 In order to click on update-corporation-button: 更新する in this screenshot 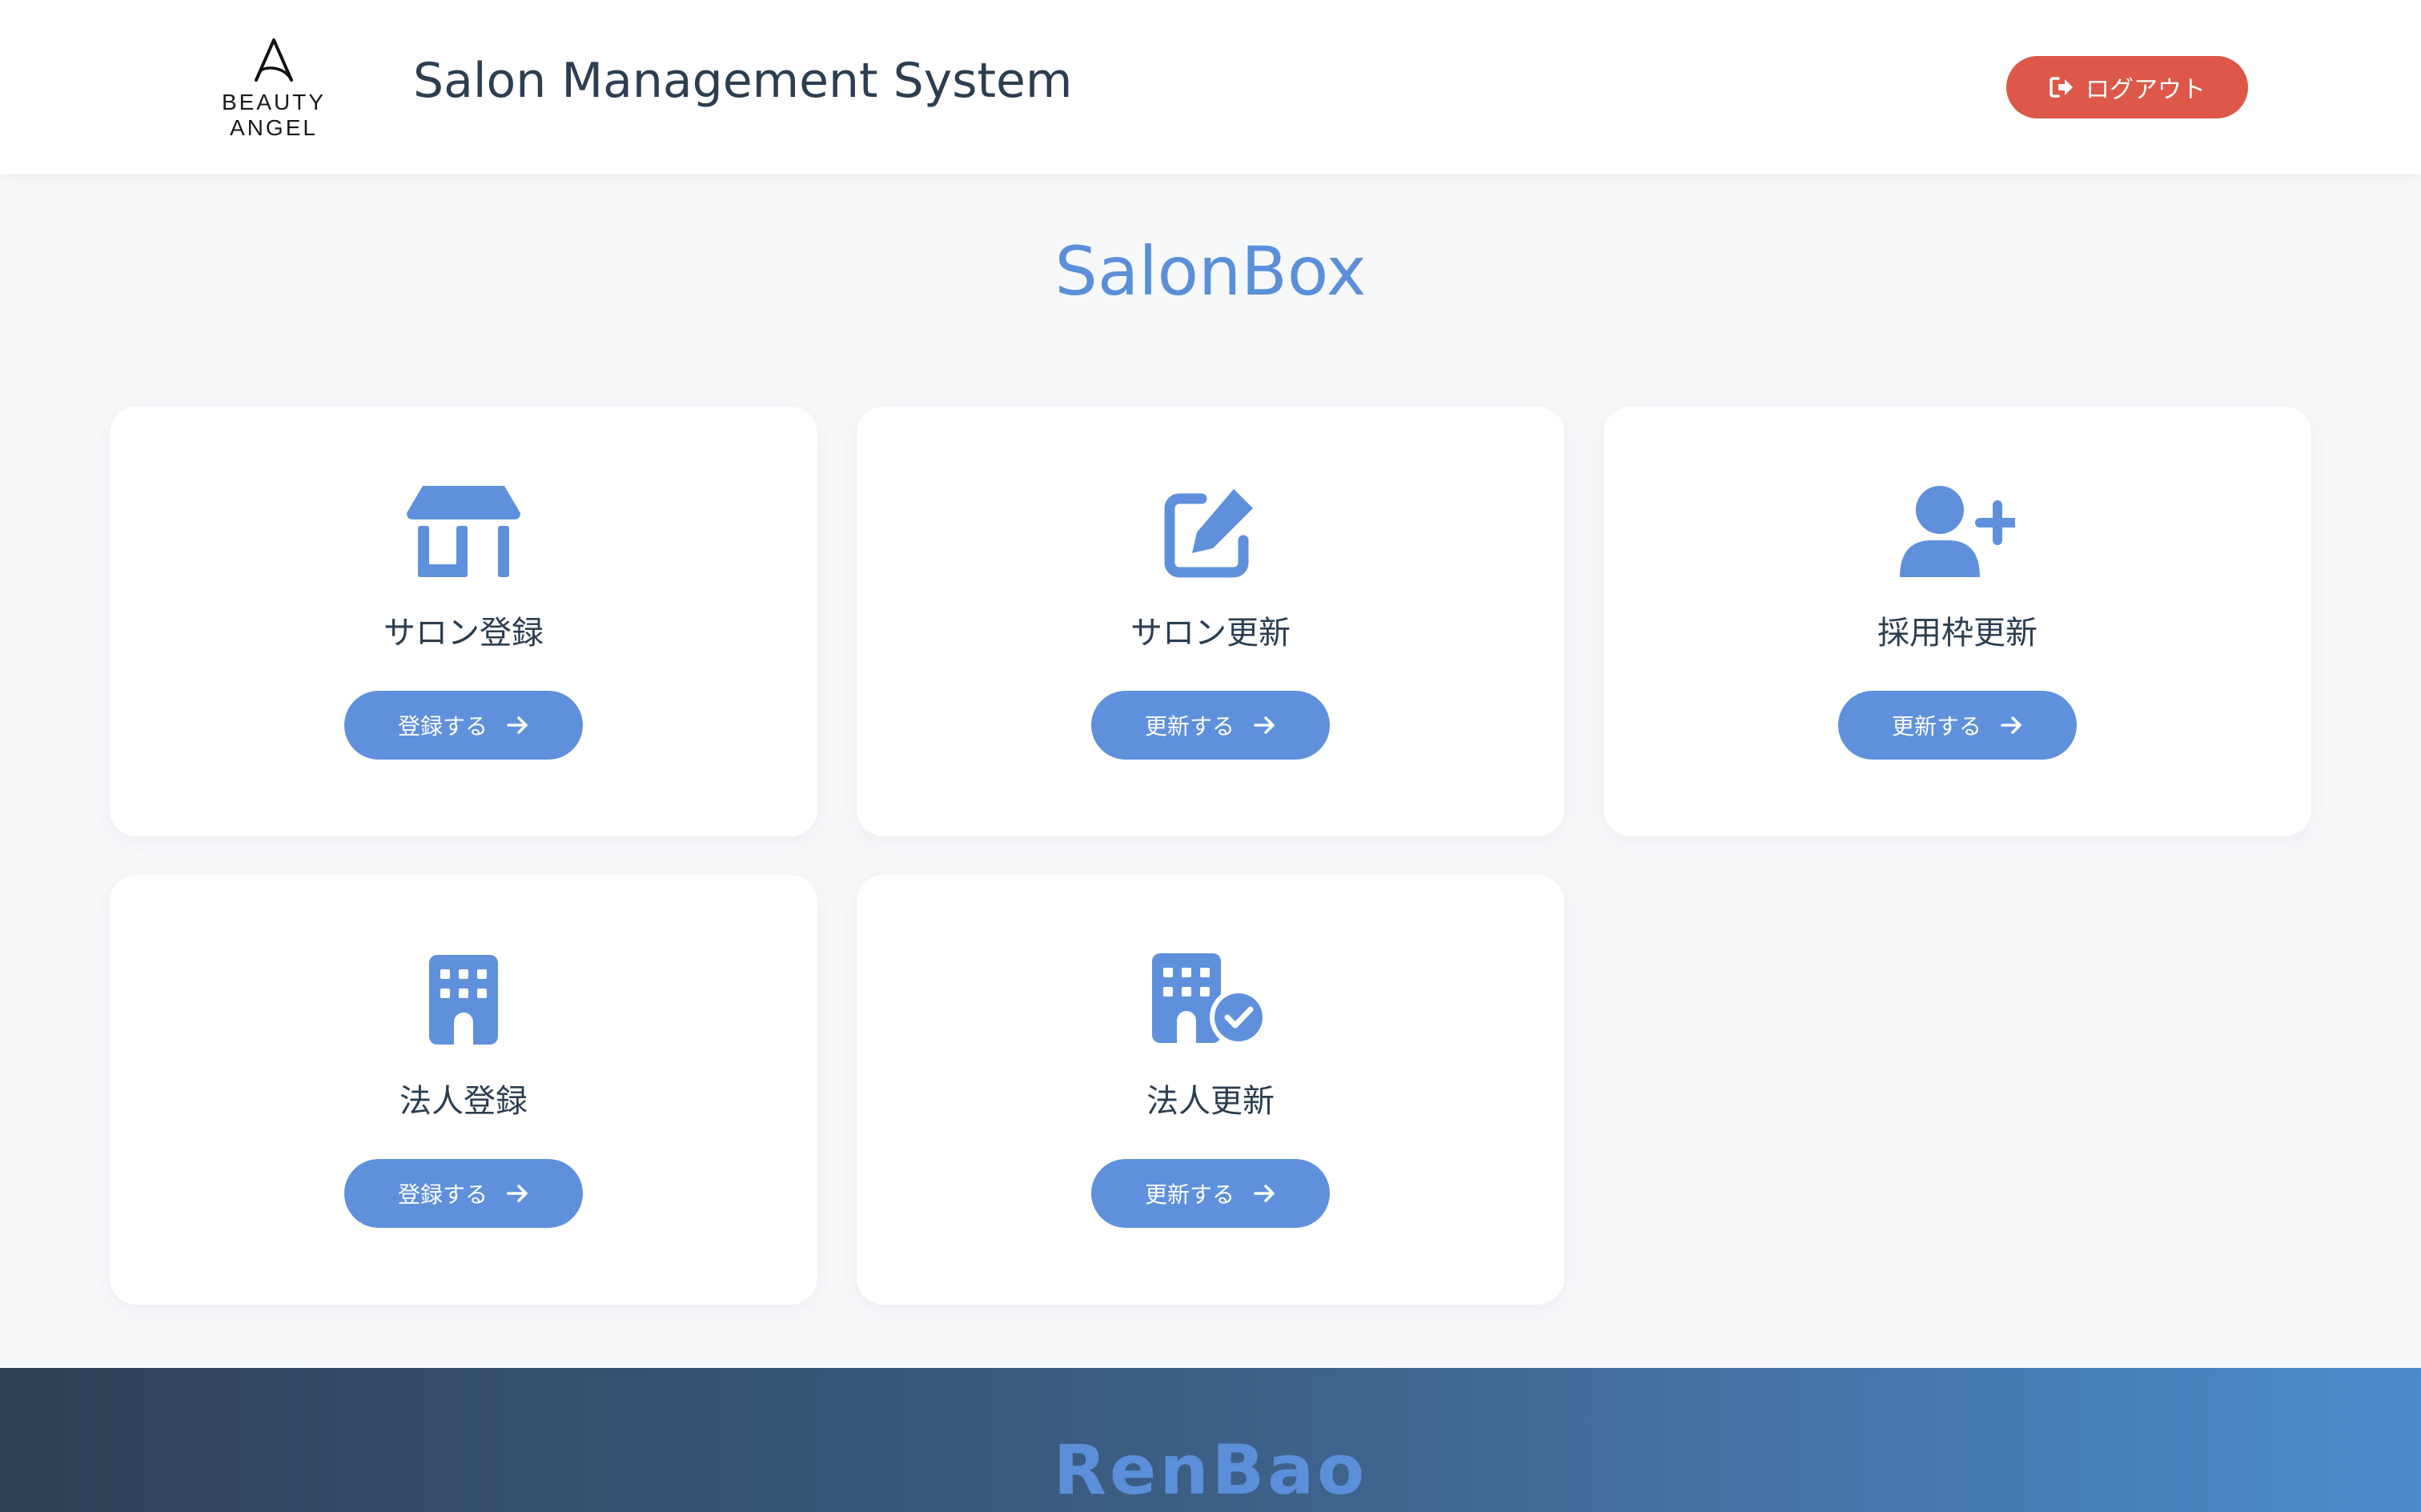, I will do `click(1210, 1193)`.